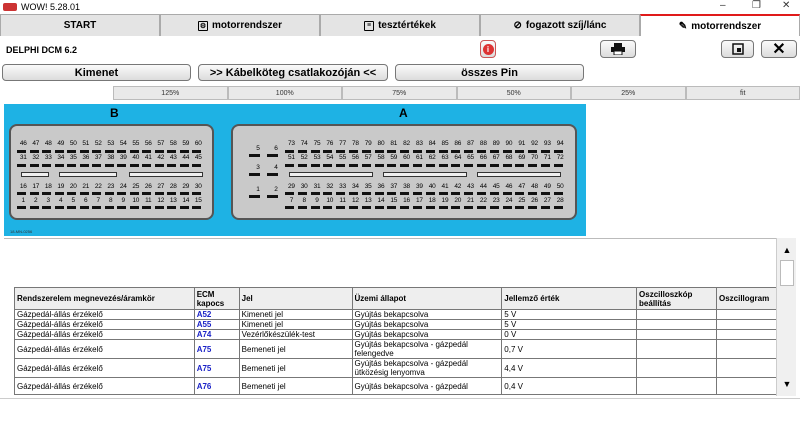  What do you see at coordinates (400, 7) in the screenshot?
I see `title-bar: WOW! 5.28.01 – ❐ ✕` at bounding box center [400, 7].